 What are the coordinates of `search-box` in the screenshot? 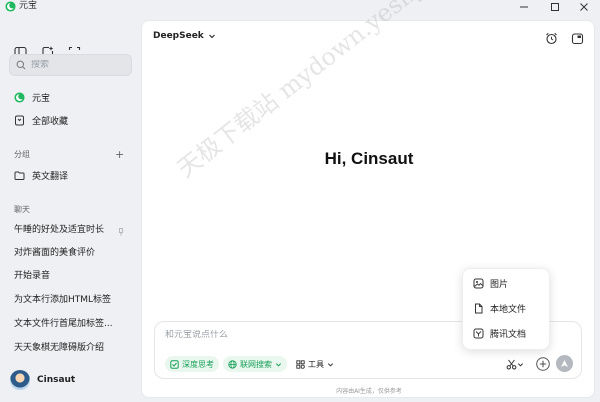 It's located at (70, 65).